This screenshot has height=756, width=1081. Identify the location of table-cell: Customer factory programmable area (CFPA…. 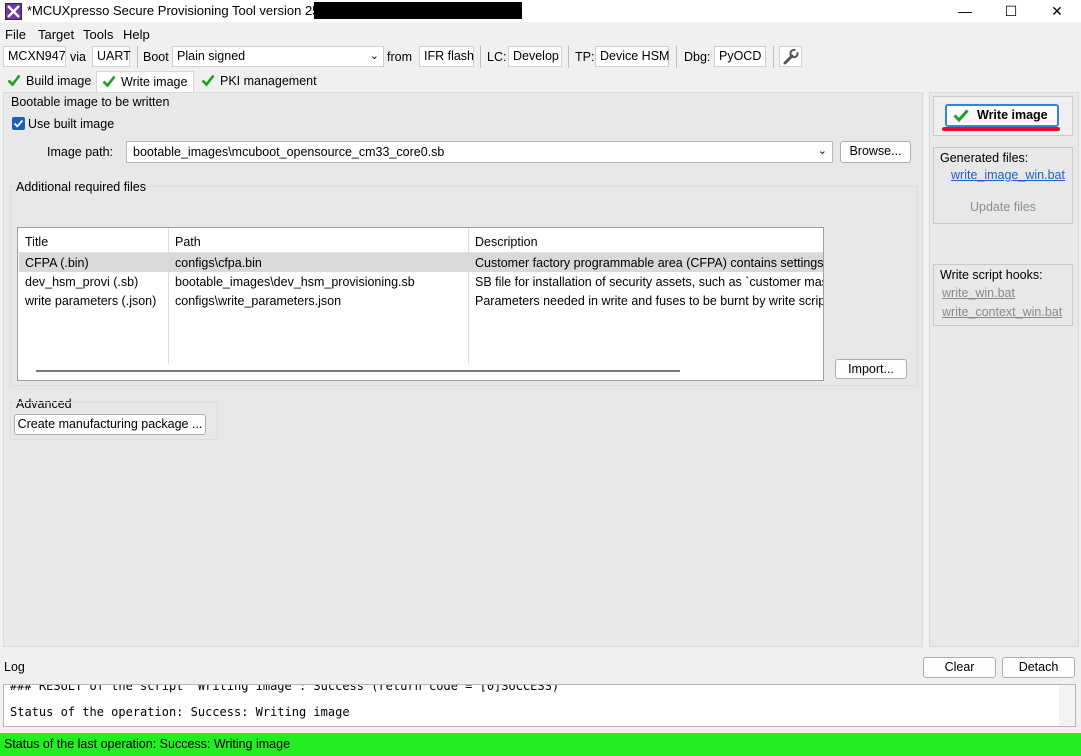
(649, 263).